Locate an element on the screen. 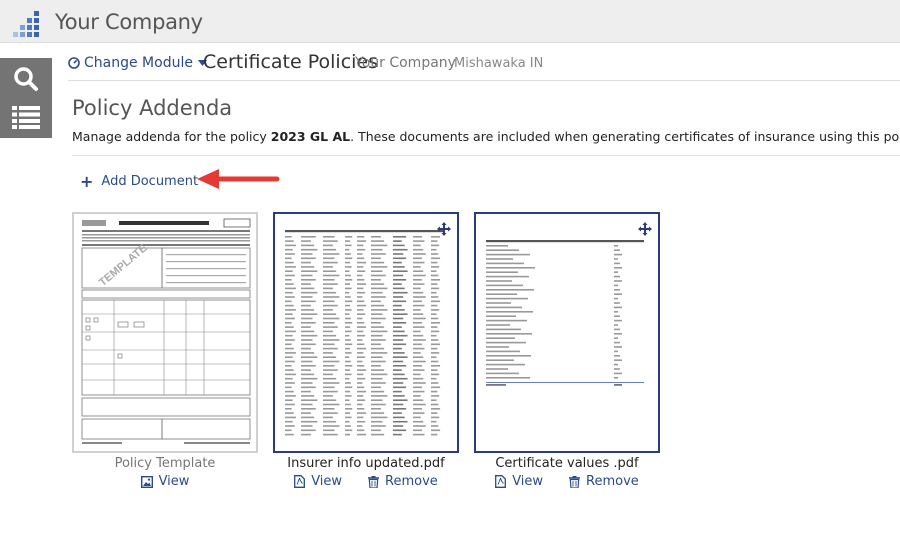 This screenshot has width=900, height=537. change-module-label: Change Module is located at coordinates (138, 63).